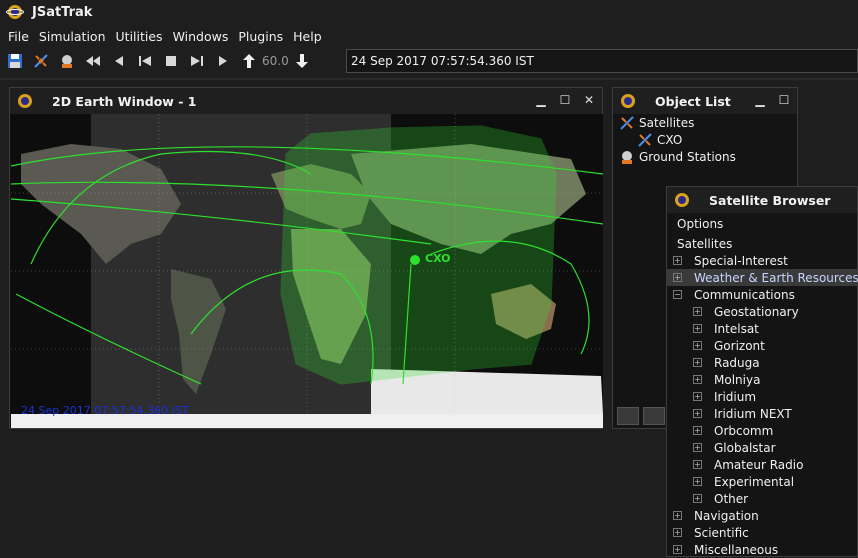  What do you see at coordinates (656, 123) in the screenshot?
I see `object-node-satellites: Satellites` at bounding box center [656, 123].